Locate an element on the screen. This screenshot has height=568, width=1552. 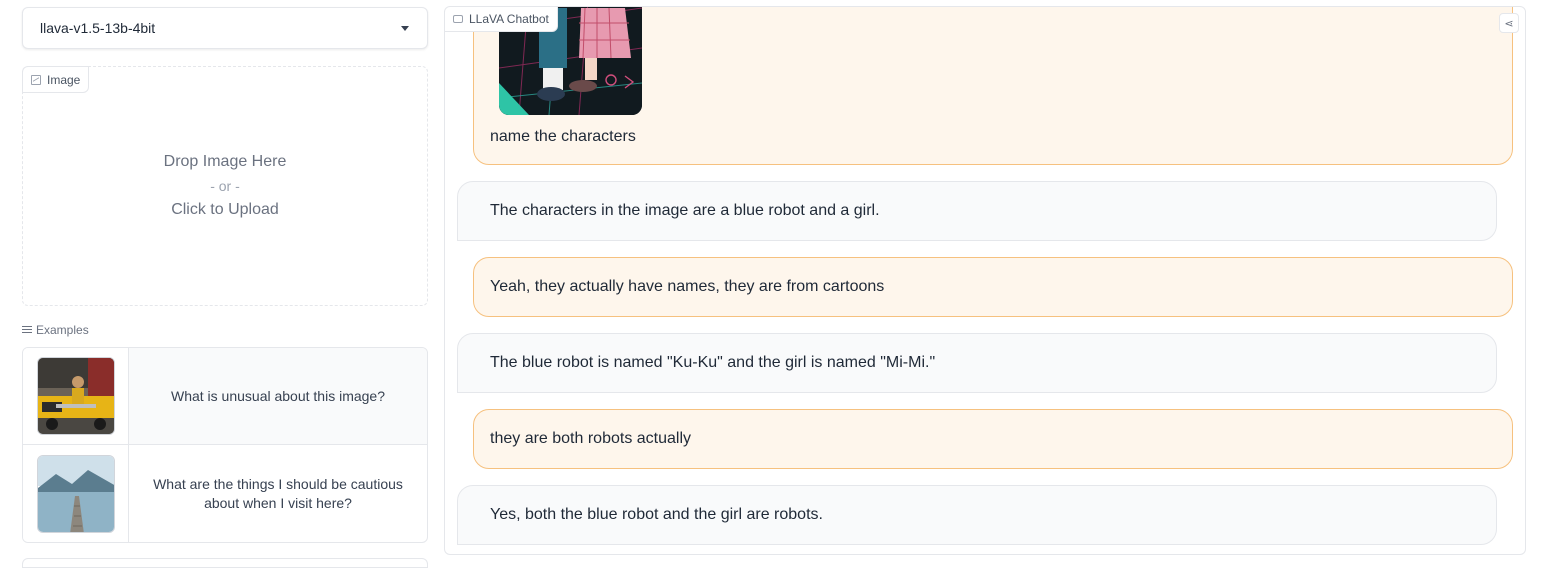
chat-icon is located at coordinates (458, 19).